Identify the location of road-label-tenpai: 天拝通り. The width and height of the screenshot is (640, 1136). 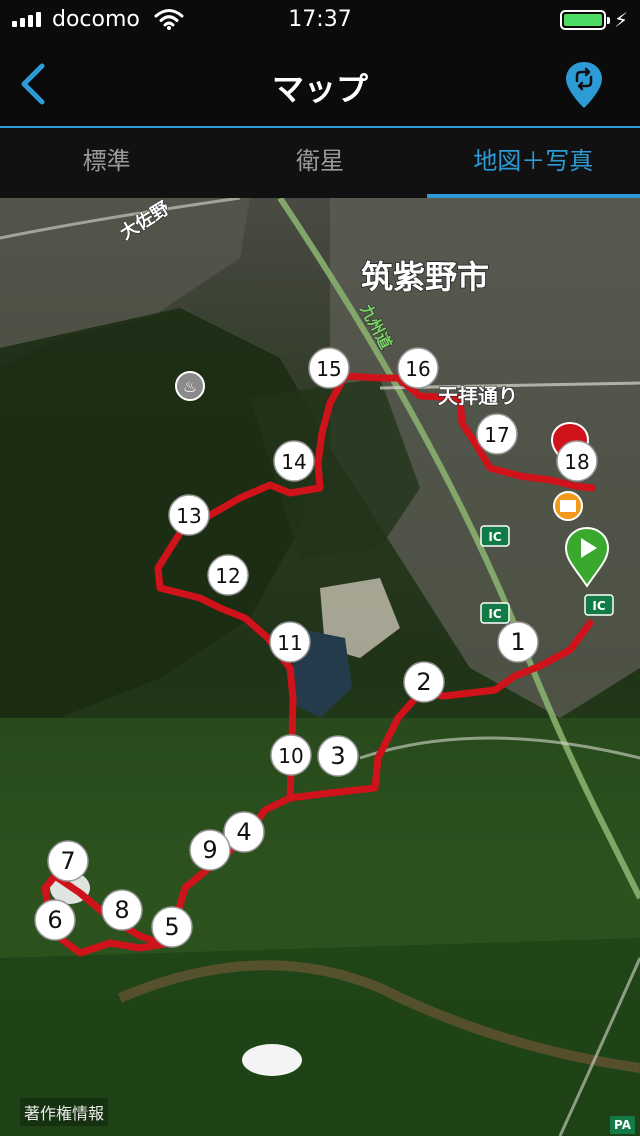
(478, 396).